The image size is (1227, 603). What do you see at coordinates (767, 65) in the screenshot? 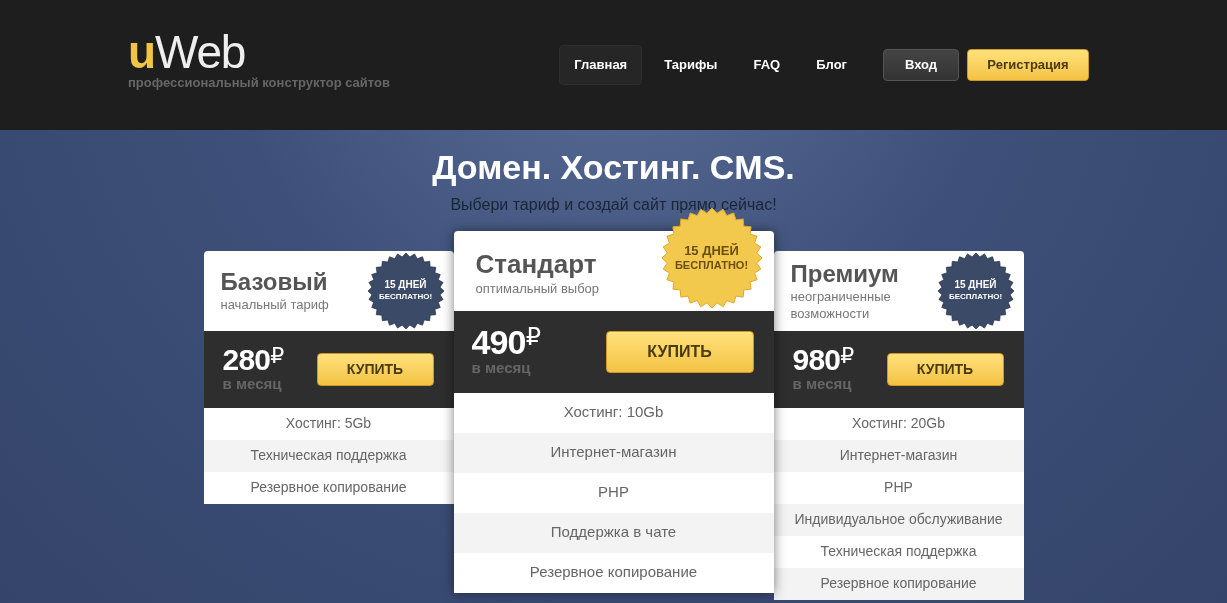
I see `nav-link: FAQ` at bounding box center [767, 65].